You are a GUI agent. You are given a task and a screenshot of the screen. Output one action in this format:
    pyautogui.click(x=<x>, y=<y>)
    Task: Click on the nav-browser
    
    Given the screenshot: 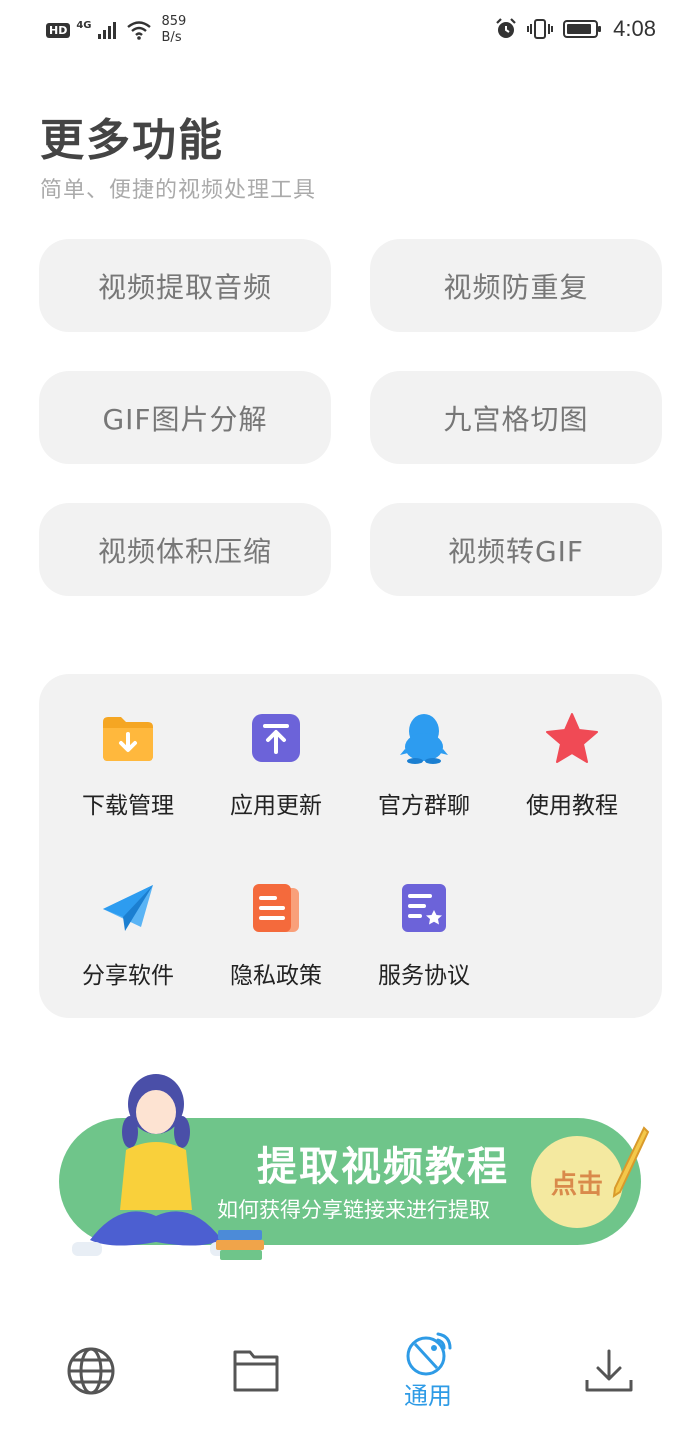 What is the action you would take?
    pyautogui.click(x=91, y=1371)
    